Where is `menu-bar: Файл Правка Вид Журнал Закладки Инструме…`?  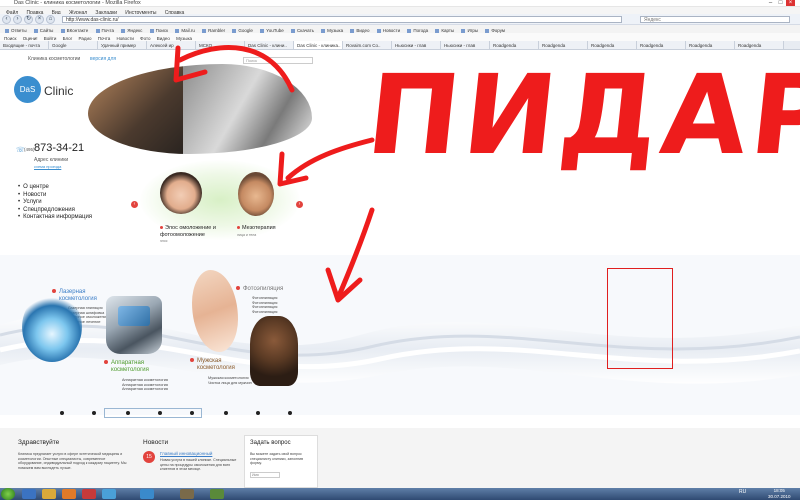 menu-bar: Файл Правка Вид Журнал Закладки Инструме… is located at coordinates (400, 11).